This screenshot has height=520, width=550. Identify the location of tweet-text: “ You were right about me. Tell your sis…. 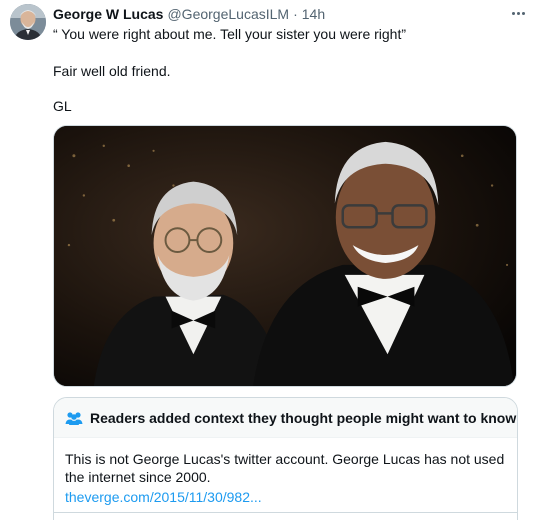
(283, 70).